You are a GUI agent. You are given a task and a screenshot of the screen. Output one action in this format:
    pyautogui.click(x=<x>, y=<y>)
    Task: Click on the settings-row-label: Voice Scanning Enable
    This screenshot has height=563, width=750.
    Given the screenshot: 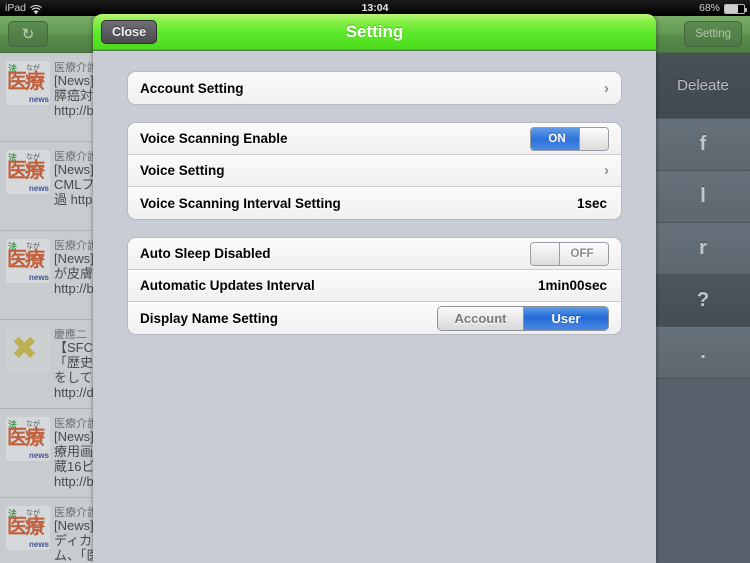 What is the action you would take?
    pyautogui.click(x=214, y=138)
    